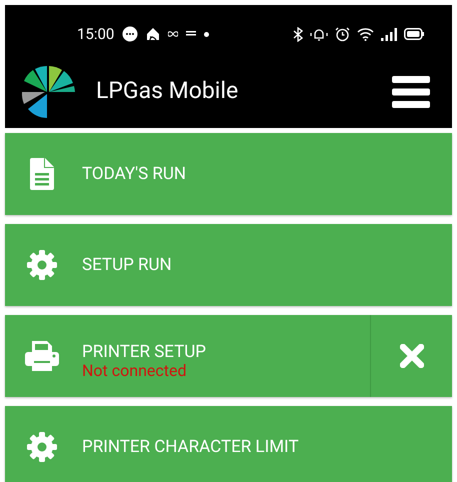 This screenshot has width=457, height=482. What do you see at coordinates (298, 34) in the screenshot?
I see `bluetooth-icon` at bounding box center [298, 34].